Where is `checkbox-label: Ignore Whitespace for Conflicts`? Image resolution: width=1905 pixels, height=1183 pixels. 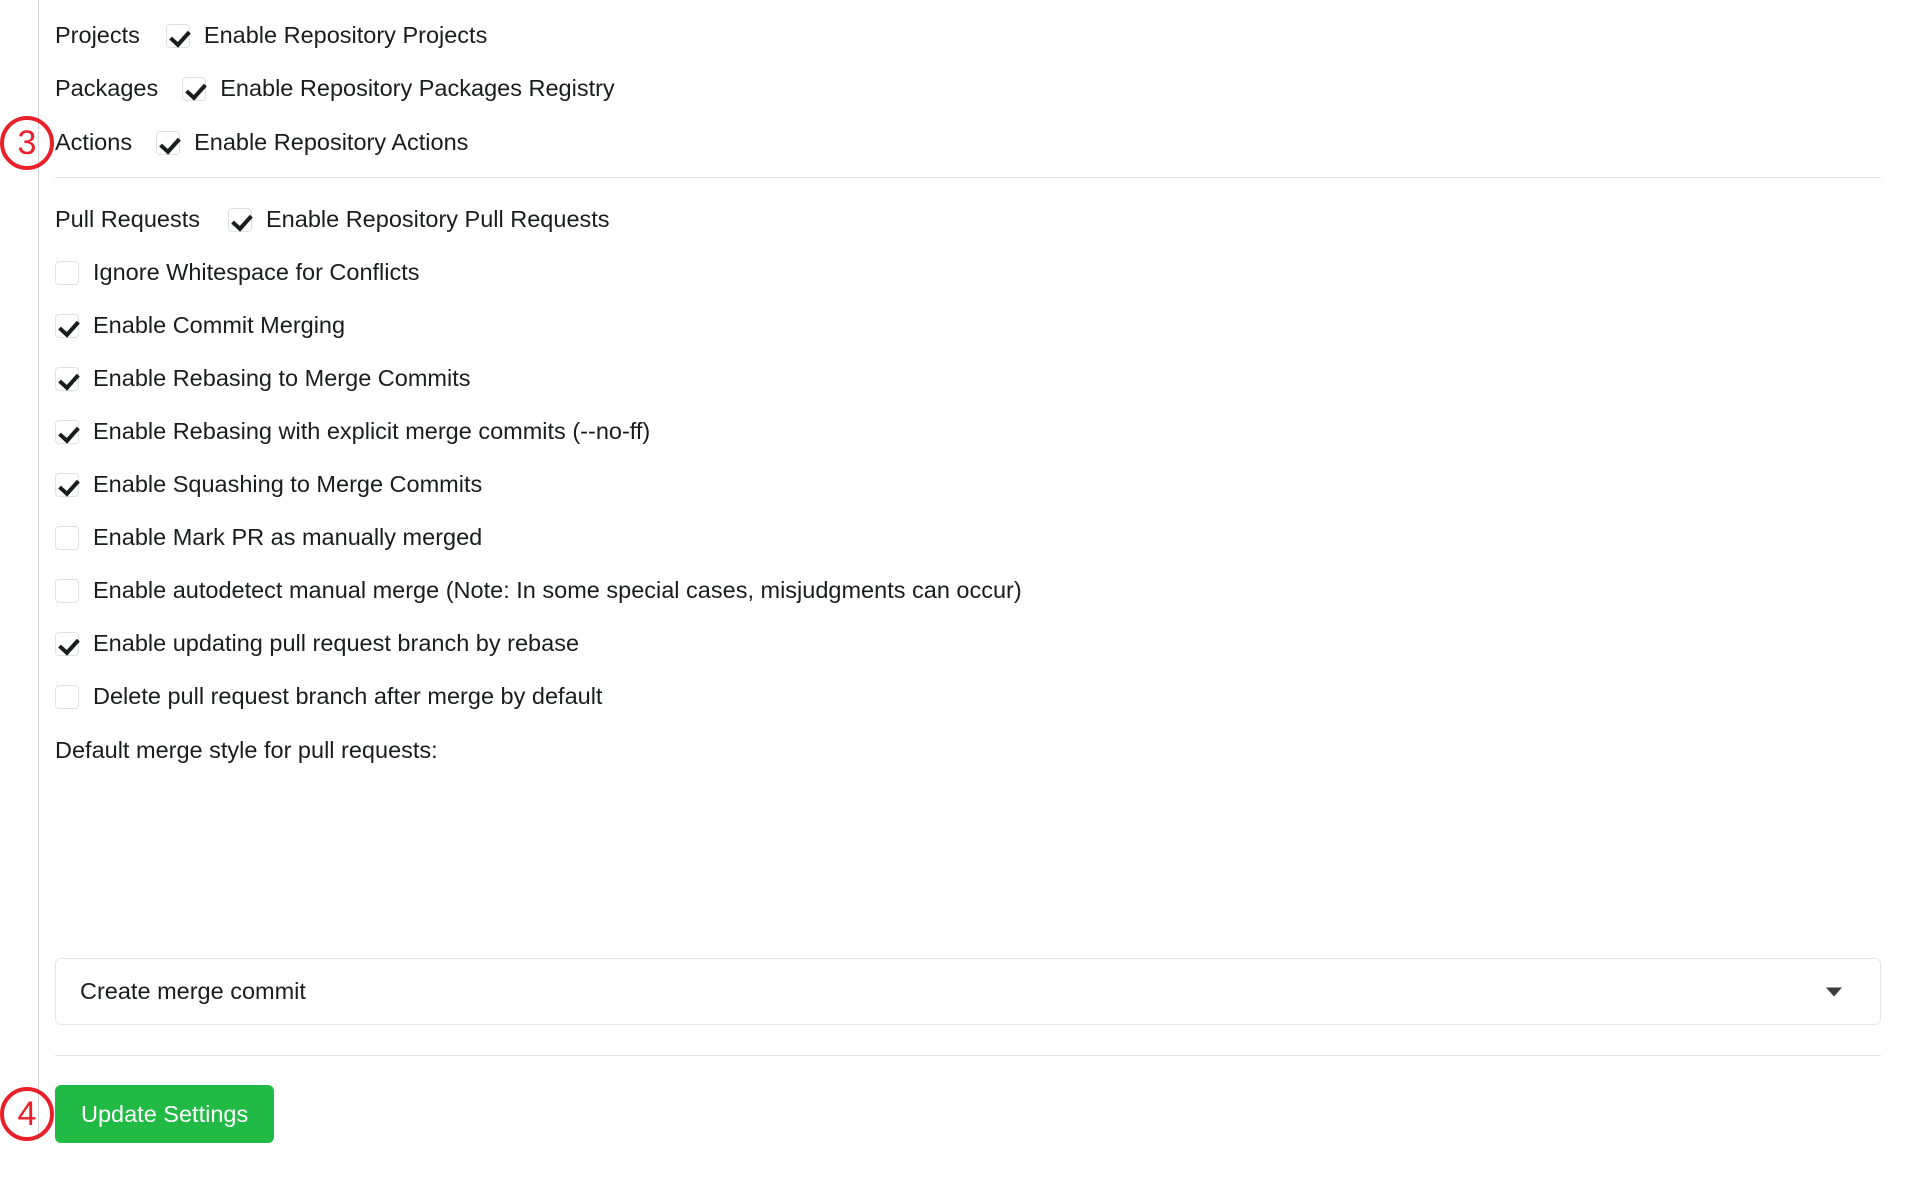 checkbox-label: Ignore Whitespace for Conflicts is located at coordinates (256, 272).